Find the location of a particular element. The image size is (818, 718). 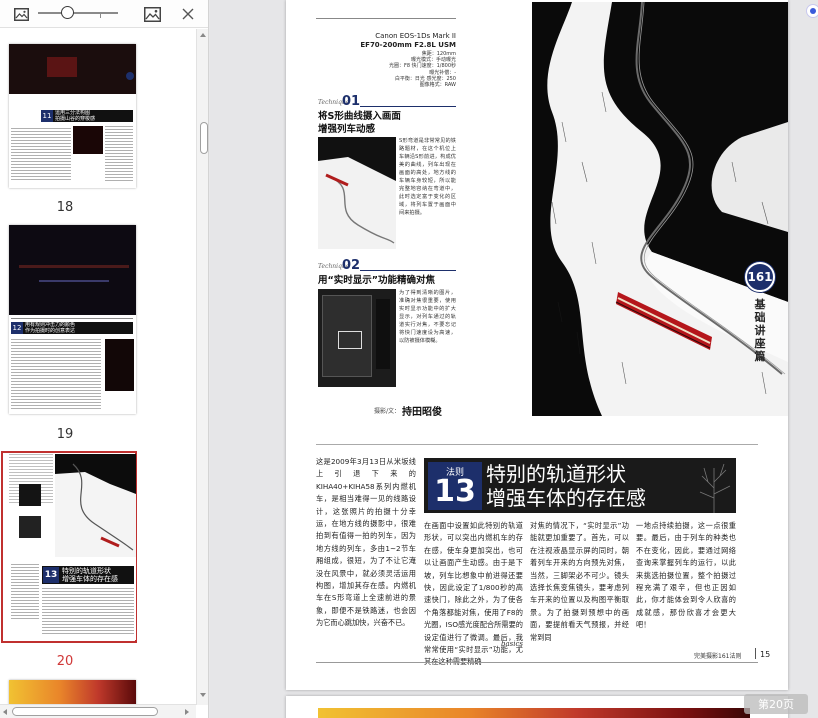

technique-02-rule is located at coordinates (408, 270).